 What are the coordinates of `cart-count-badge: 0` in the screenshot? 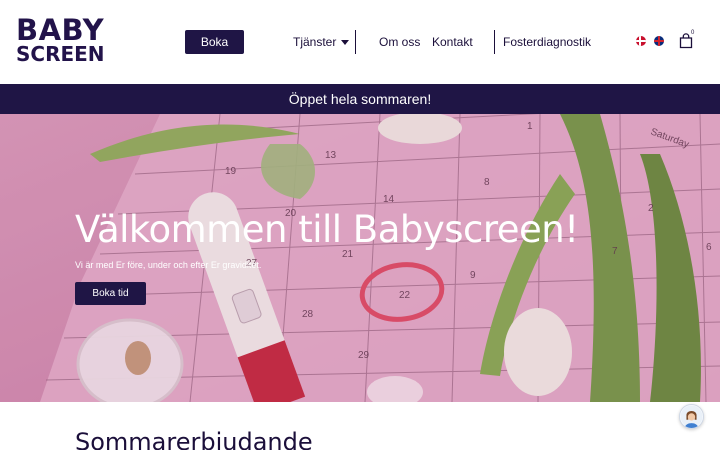 It's located at (693, 33).